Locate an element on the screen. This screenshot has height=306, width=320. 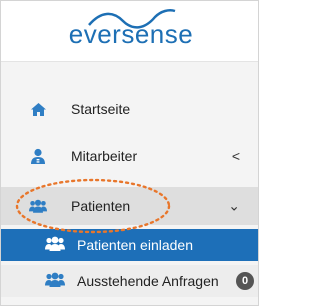
count-badge: 0 is located at coordinates (245, 281).